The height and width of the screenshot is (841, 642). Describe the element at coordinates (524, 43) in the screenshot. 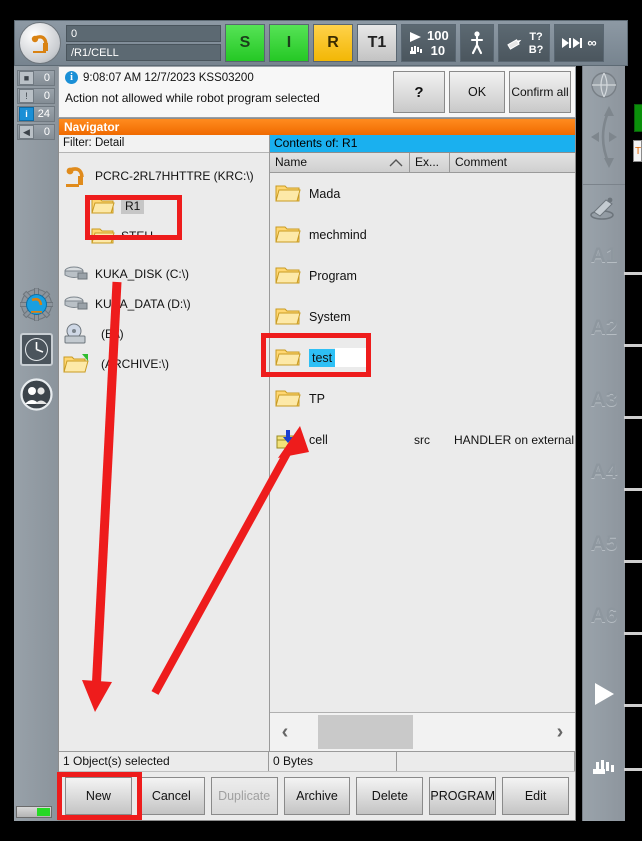

I see `tool-base-button: T? B?` at that location.